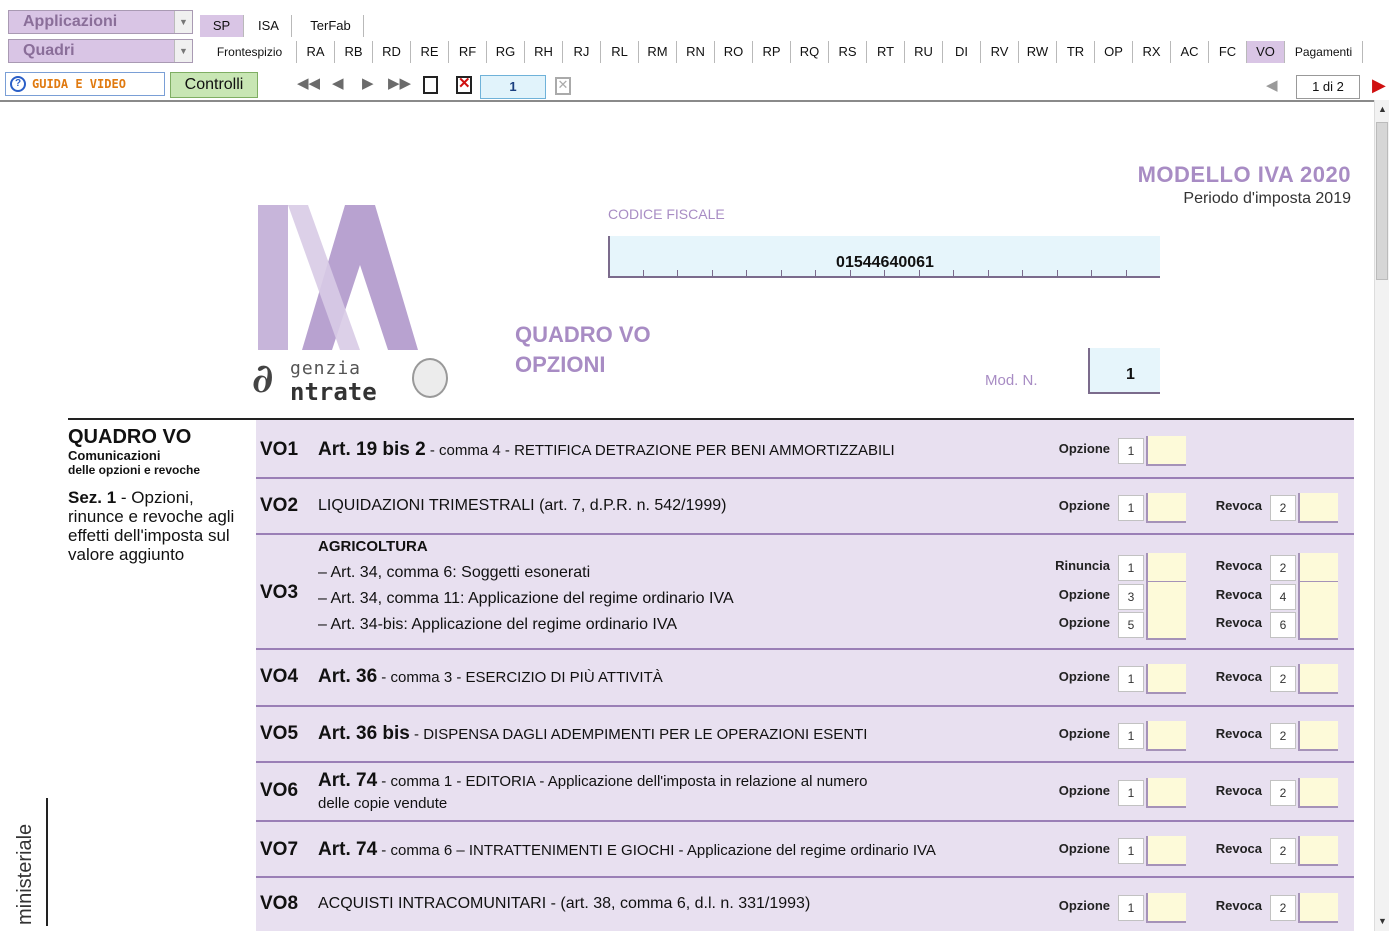 This screenshot has width=1389, height=931. Describe the element at coordinates (399, 83) in the screenshot. I see `last-record-icon: ▶▶` at that location.